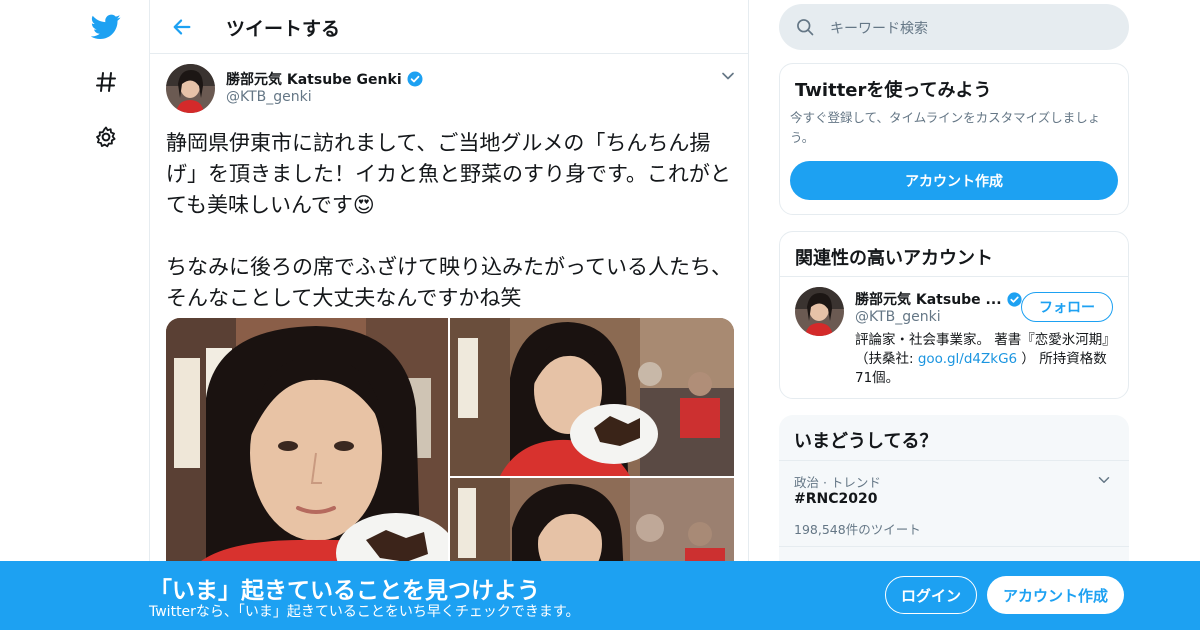 This screenshot has height=630, width=1200. Describe the element at coordinates (106, 137) in the screenshot. I see `settings-gear-icon` at that location.